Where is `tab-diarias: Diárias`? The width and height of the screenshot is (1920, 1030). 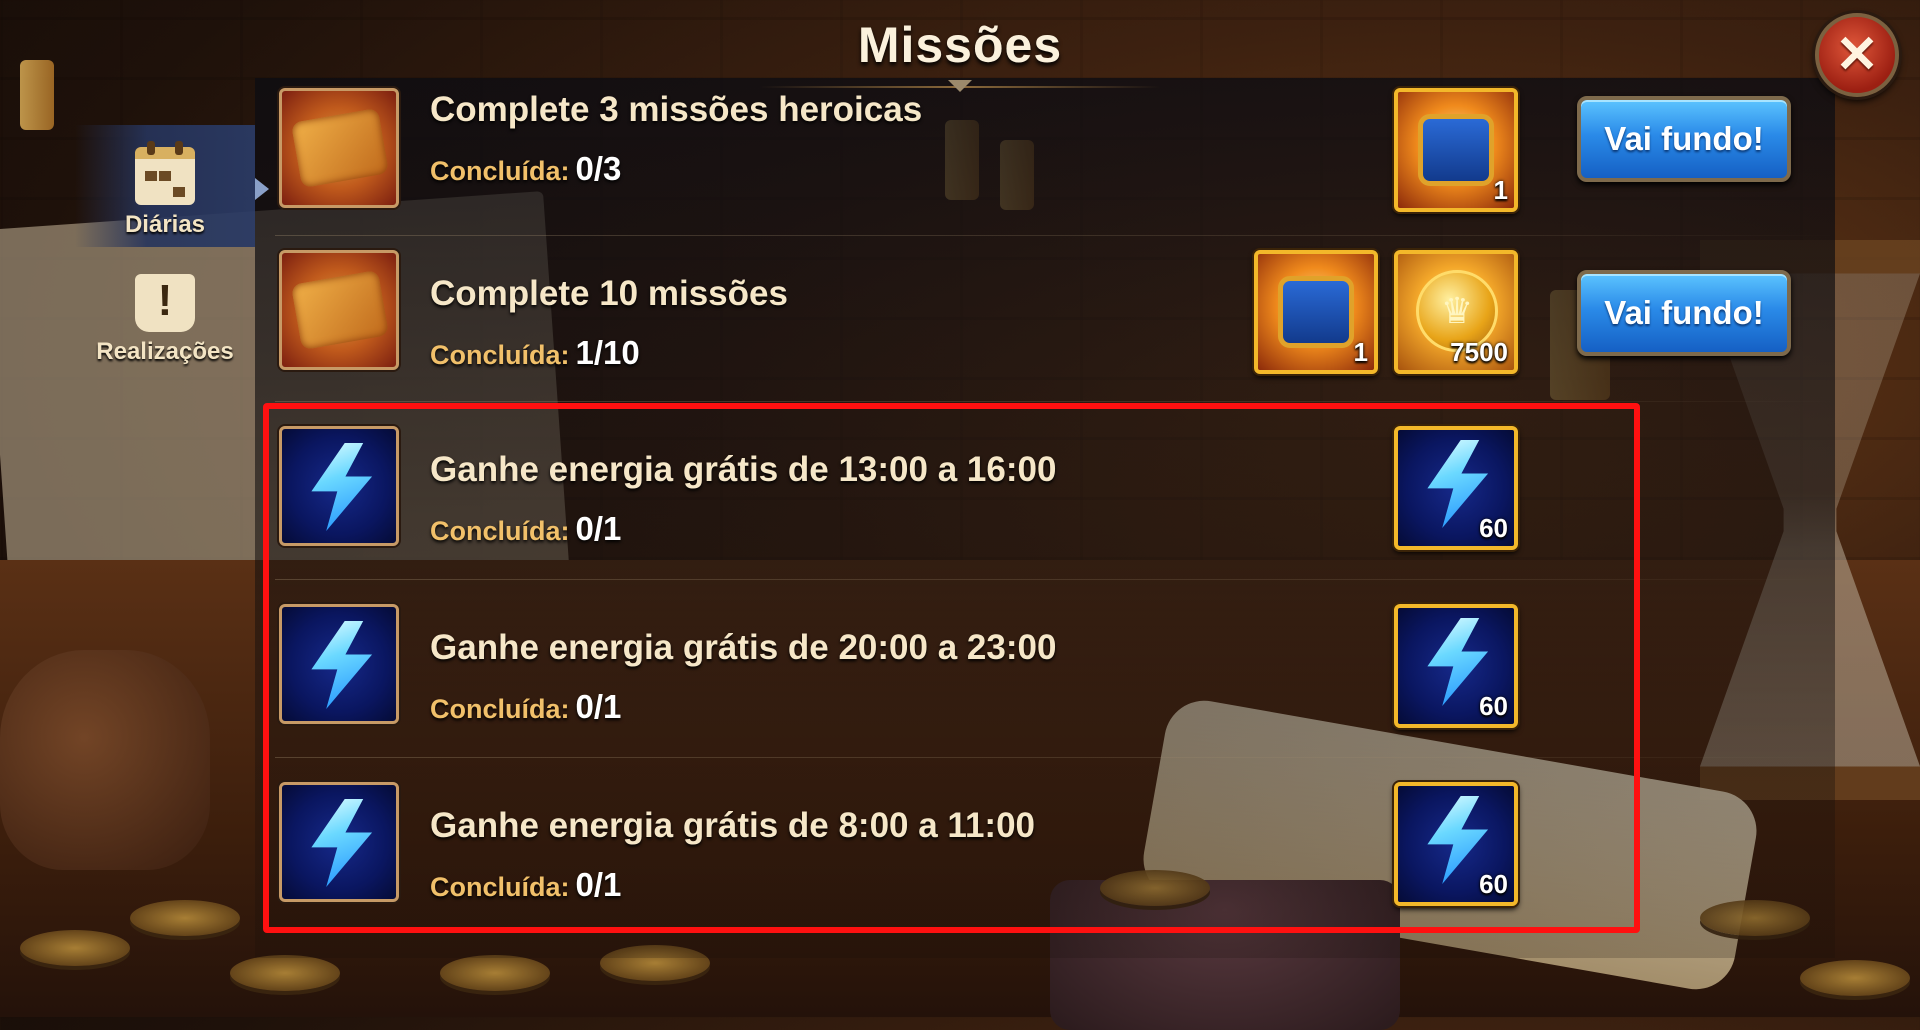
tab-diarias: Diárias is located at coordinates (165, 186).